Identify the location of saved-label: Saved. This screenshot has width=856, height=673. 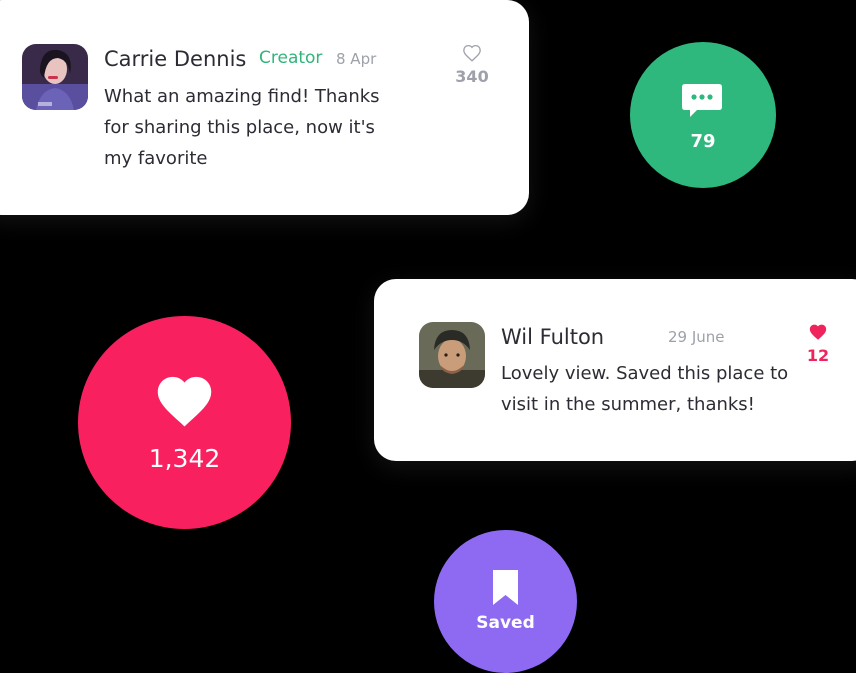
(505, 623).